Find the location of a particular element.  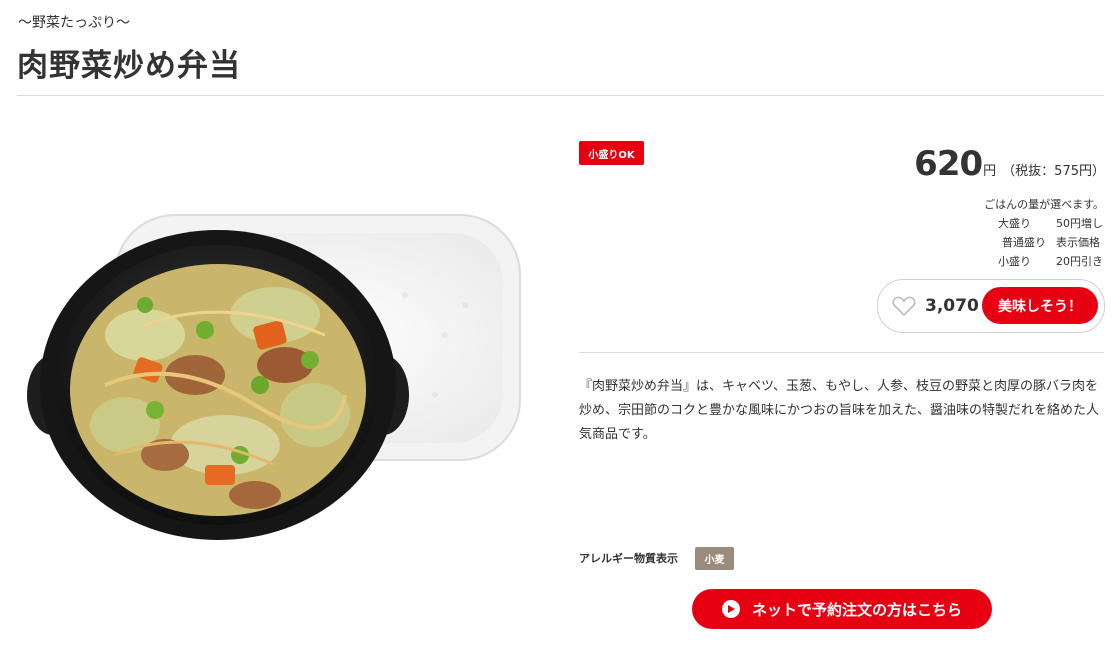

play-circle-icon is located at coordinates (730, 609).